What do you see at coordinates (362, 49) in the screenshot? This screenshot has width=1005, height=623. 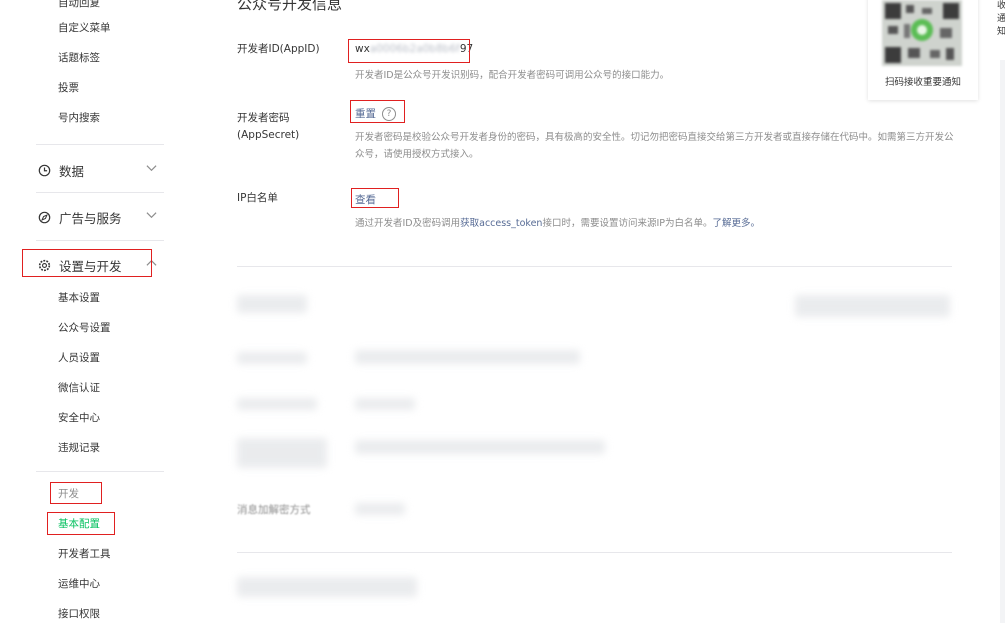 I see `appid-prefix: wx` at bounding box center [362, 49].